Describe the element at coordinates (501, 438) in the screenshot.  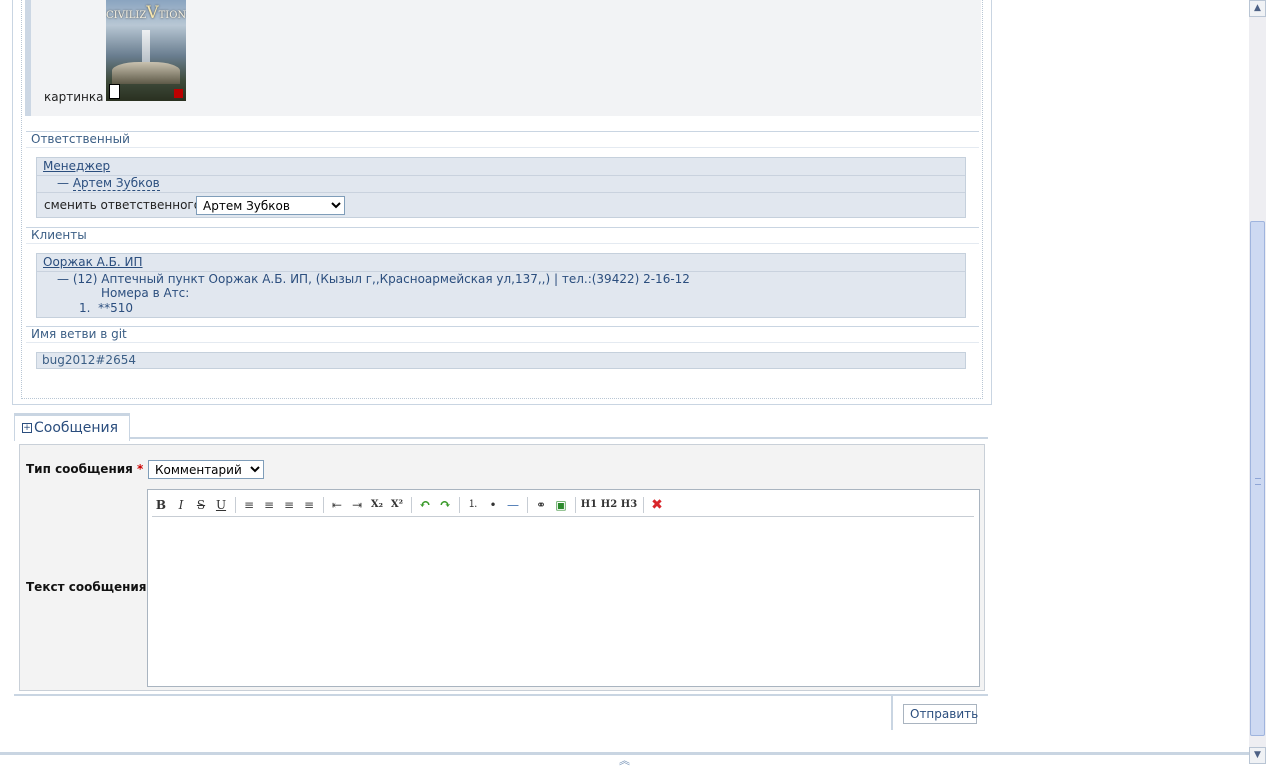
I see `tabs-underline` at that location.